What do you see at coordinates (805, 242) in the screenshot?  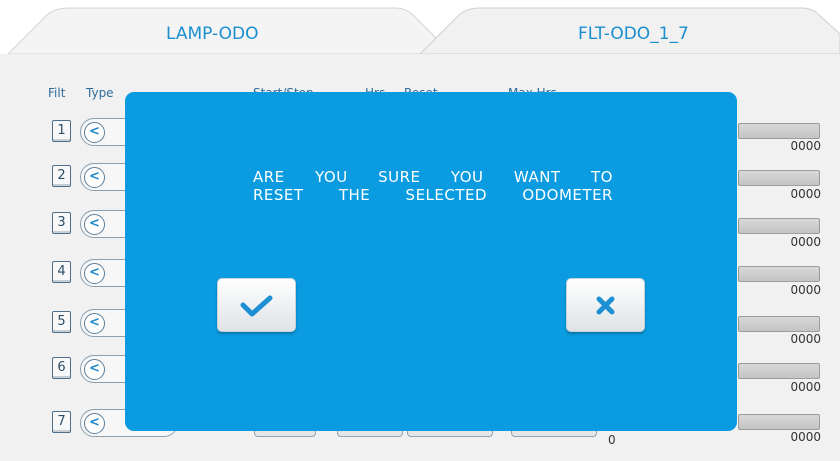 I see `odometer-value-3: 0000` at bounding box center [805, 242].